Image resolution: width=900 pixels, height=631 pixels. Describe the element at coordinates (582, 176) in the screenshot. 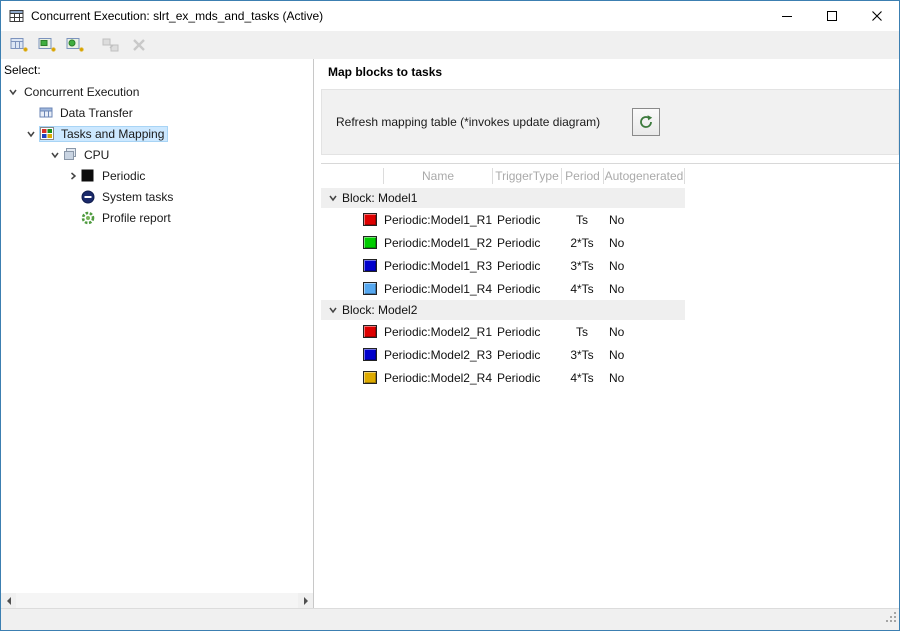

I see `column-header-period: Period` at that location.